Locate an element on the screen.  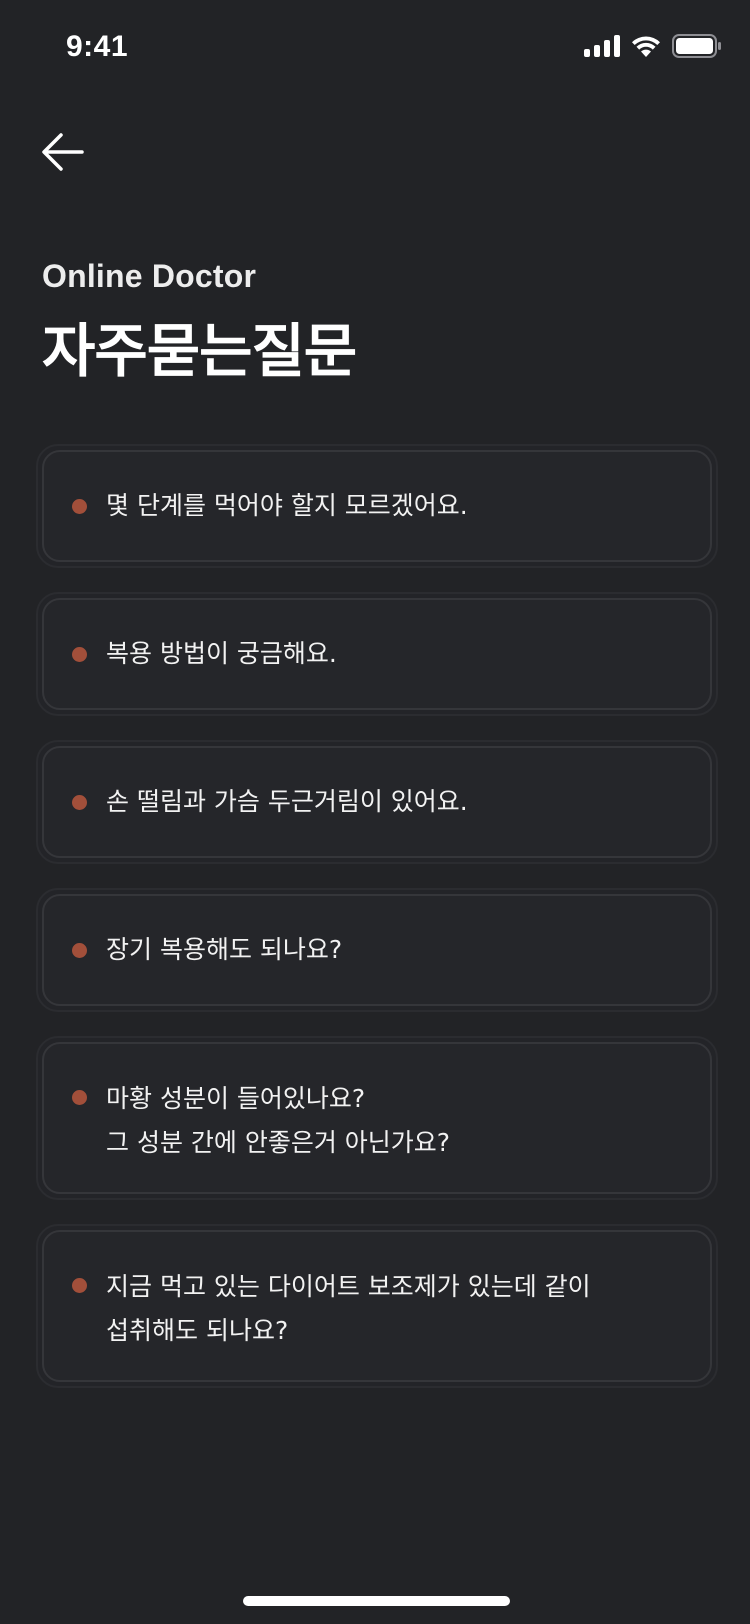
arrow-left-icon is located at coordinates (63, 152).